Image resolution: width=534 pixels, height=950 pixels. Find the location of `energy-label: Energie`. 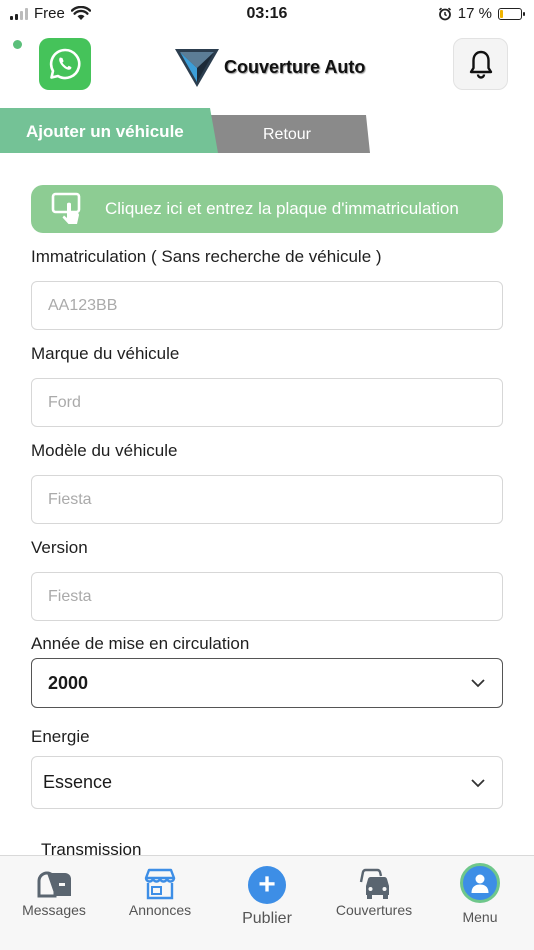

energy-label: Energie is located at coordinates (60, 736).